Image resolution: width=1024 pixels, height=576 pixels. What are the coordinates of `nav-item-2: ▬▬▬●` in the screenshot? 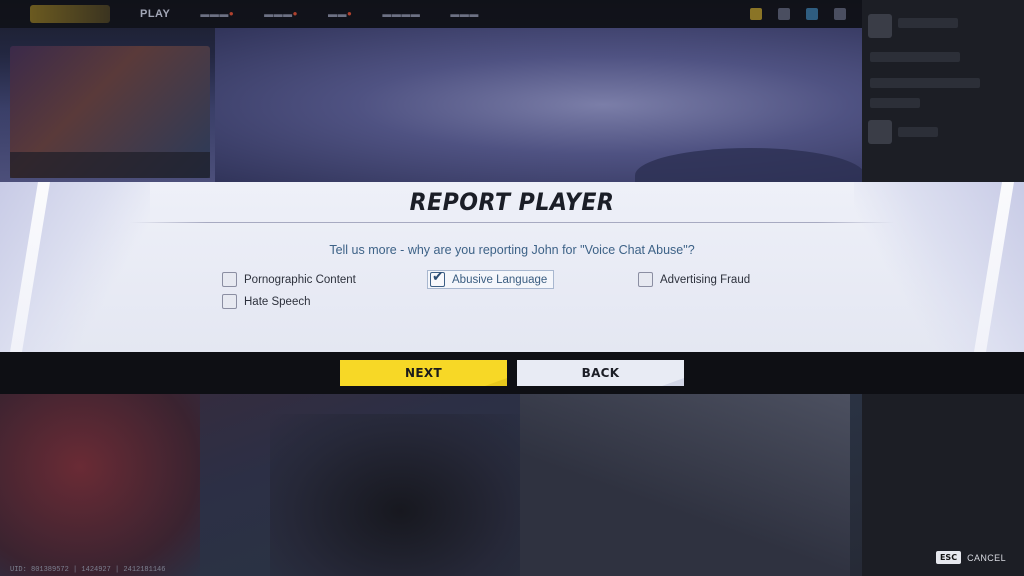 It's located at (217, 14).